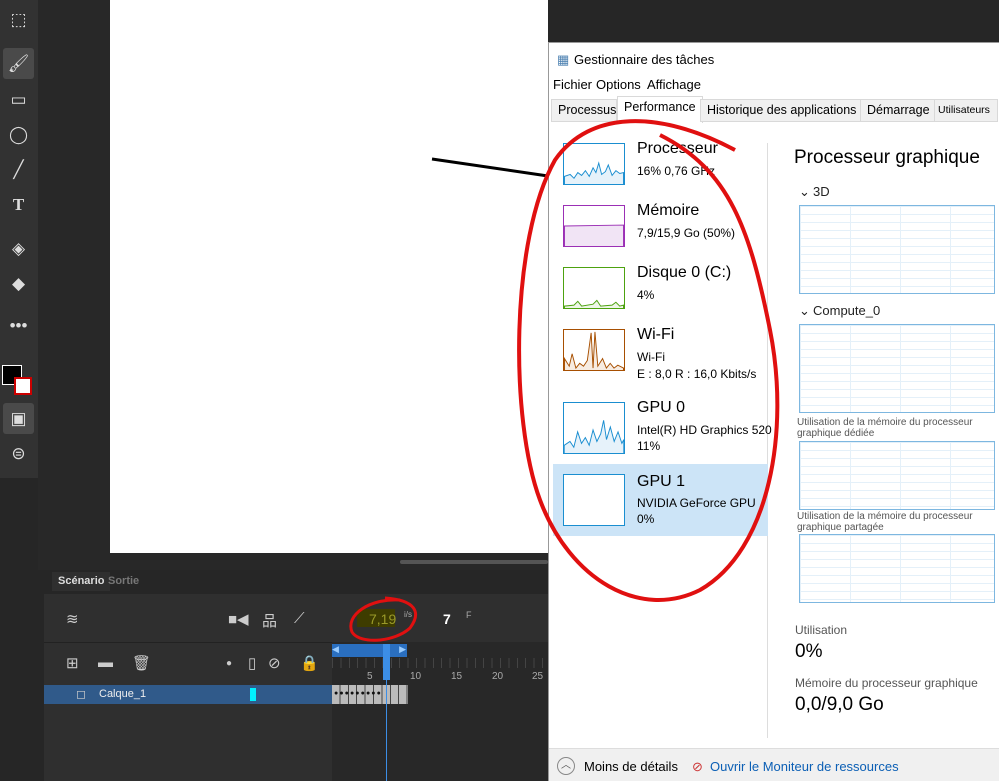 Image resolution: width=999 pixels, height=781 pixels. What do you see at coordinates (383, 619) in the screenshot?
I see `red-circle-fps-annotation` at bounding box center [383, 619].